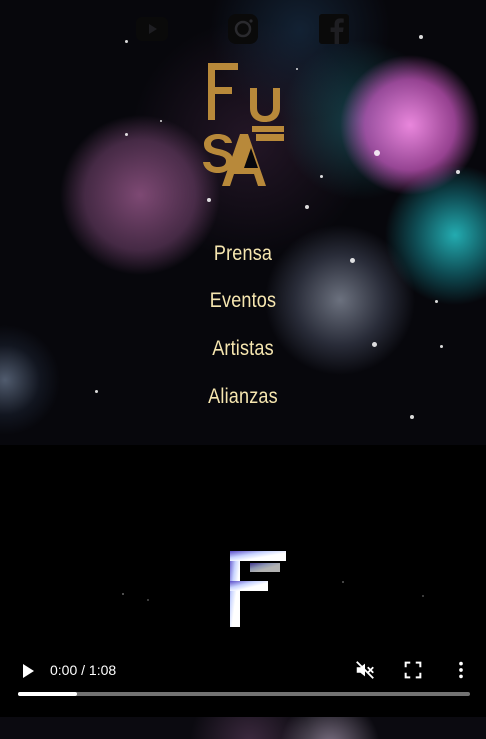 The image size is (486, 739). Describe the element at coordinates (244, 694) in the screenshot. I see `video-progress-bar` at that location.